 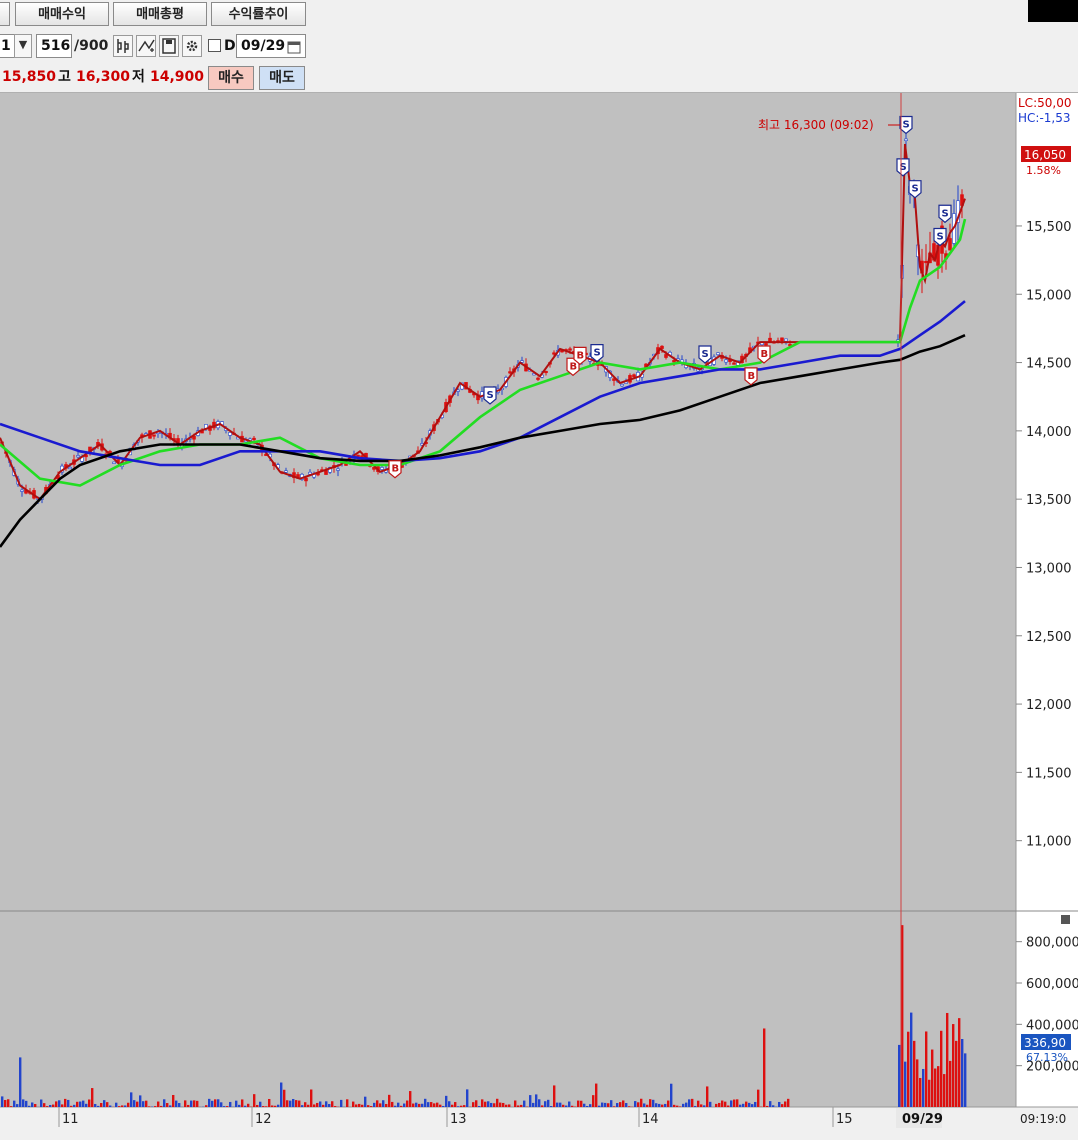 I want to click on count-input: 516, so click(x=54, y=46).